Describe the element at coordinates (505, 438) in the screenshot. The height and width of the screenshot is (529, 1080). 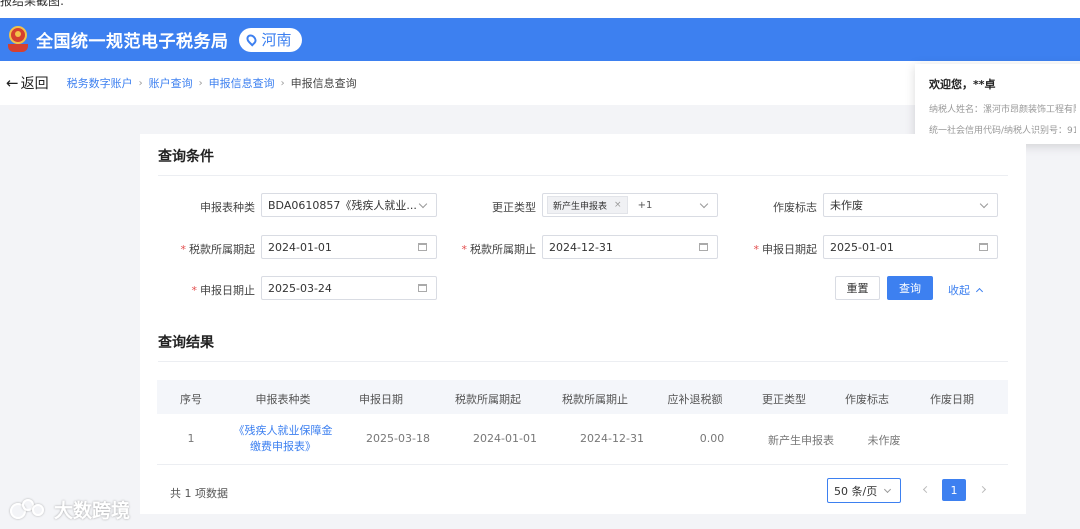
I see `cell-period-start: 2024-01-01` at that location.